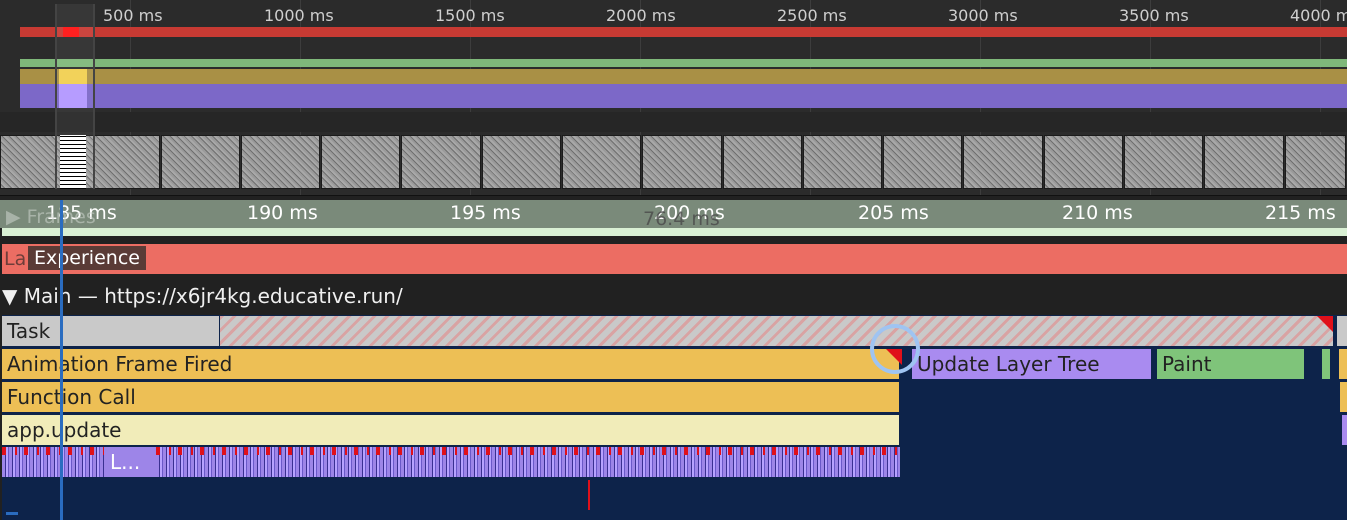  Describe the element at coordinates (1344, 430) in the screenshot. I see `render-event` at that location.